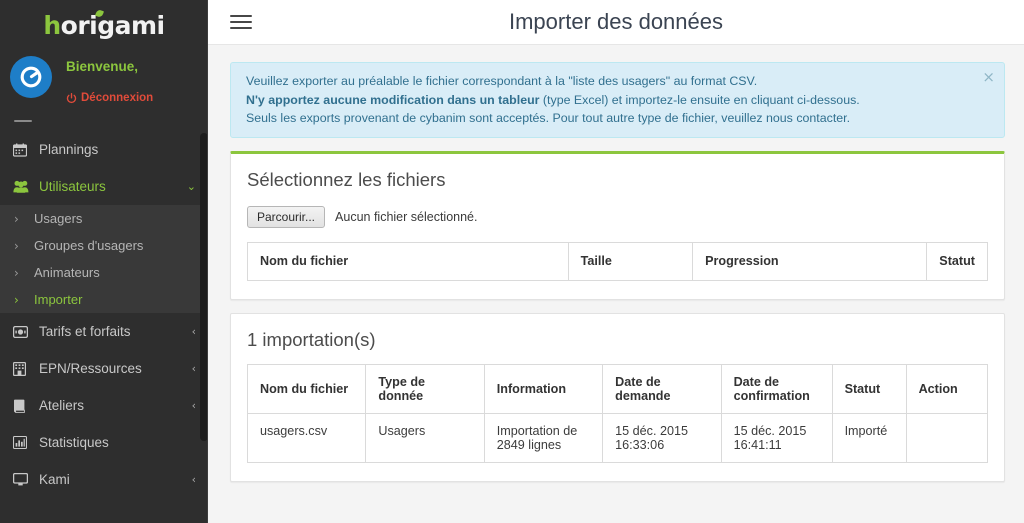 The width and height of the screenshot is (1024, 523). I want to click on sidebar-item-tarifs-forfaits: Tarifs et forfaits ‹, so click(104, 331).